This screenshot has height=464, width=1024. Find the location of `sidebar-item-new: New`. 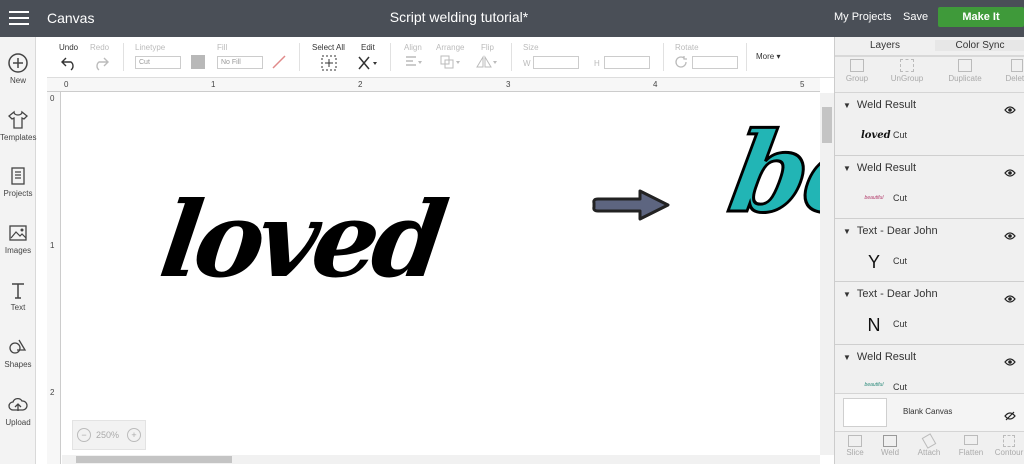

sidebar-item-new: New is located at coordinates (18, 68).